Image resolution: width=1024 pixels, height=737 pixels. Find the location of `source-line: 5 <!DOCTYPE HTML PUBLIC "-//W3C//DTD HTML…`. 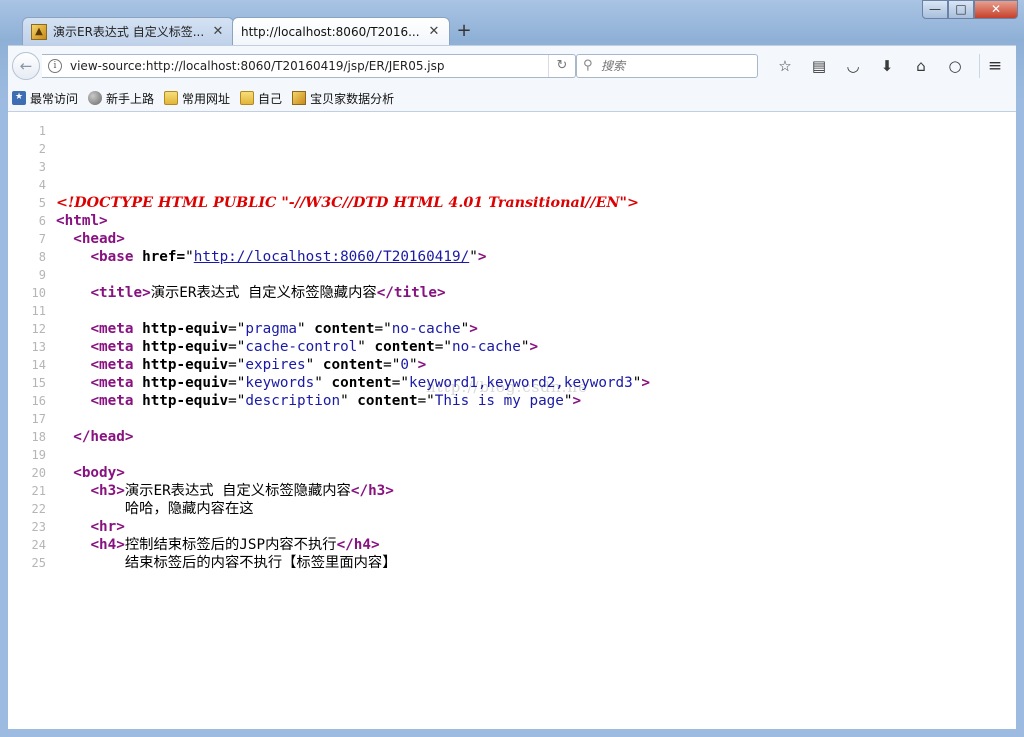

source-line: 5 <!DOCTYPE HTML PUBLIC "-//W3C//DTD HTML… is located at coordinates (329, 203).